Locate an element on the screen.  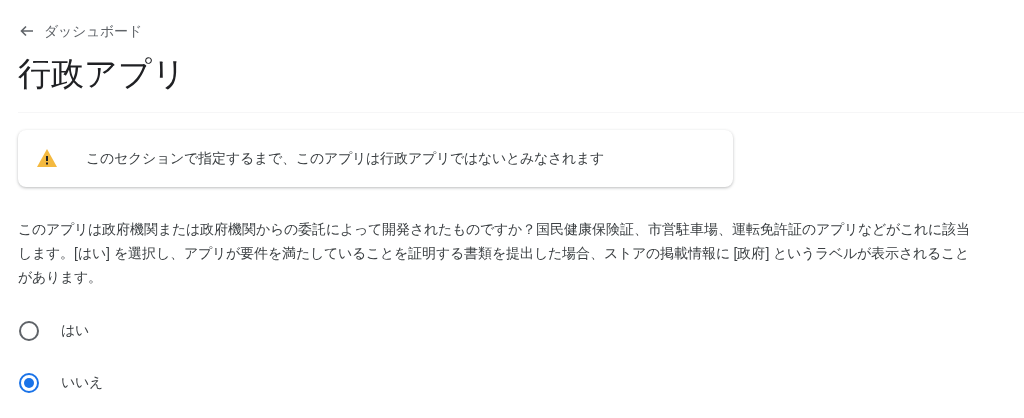
warning-text: このセクションで指定するまで、このアプリは行政アプリではないとみなされます is located at coordinates (345, 158).